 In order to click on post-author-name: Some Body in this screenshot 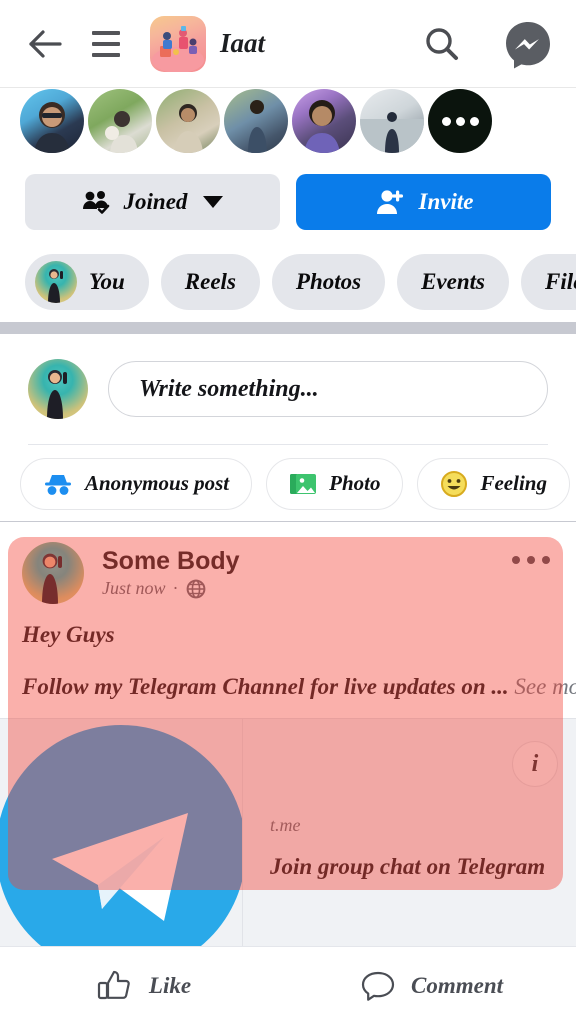, I will do `click(171, 561)`.